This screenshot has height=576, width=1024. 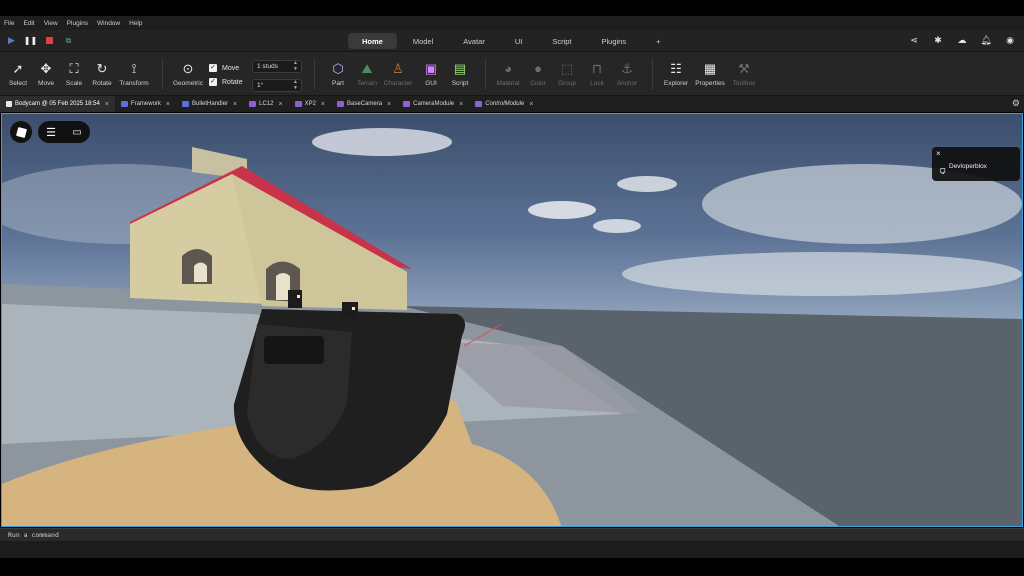 What do you see at coordinates (74, 73) in the screenshot?
I see `scale-tool: ⛶ Scale` at bounding box center [74, 73].